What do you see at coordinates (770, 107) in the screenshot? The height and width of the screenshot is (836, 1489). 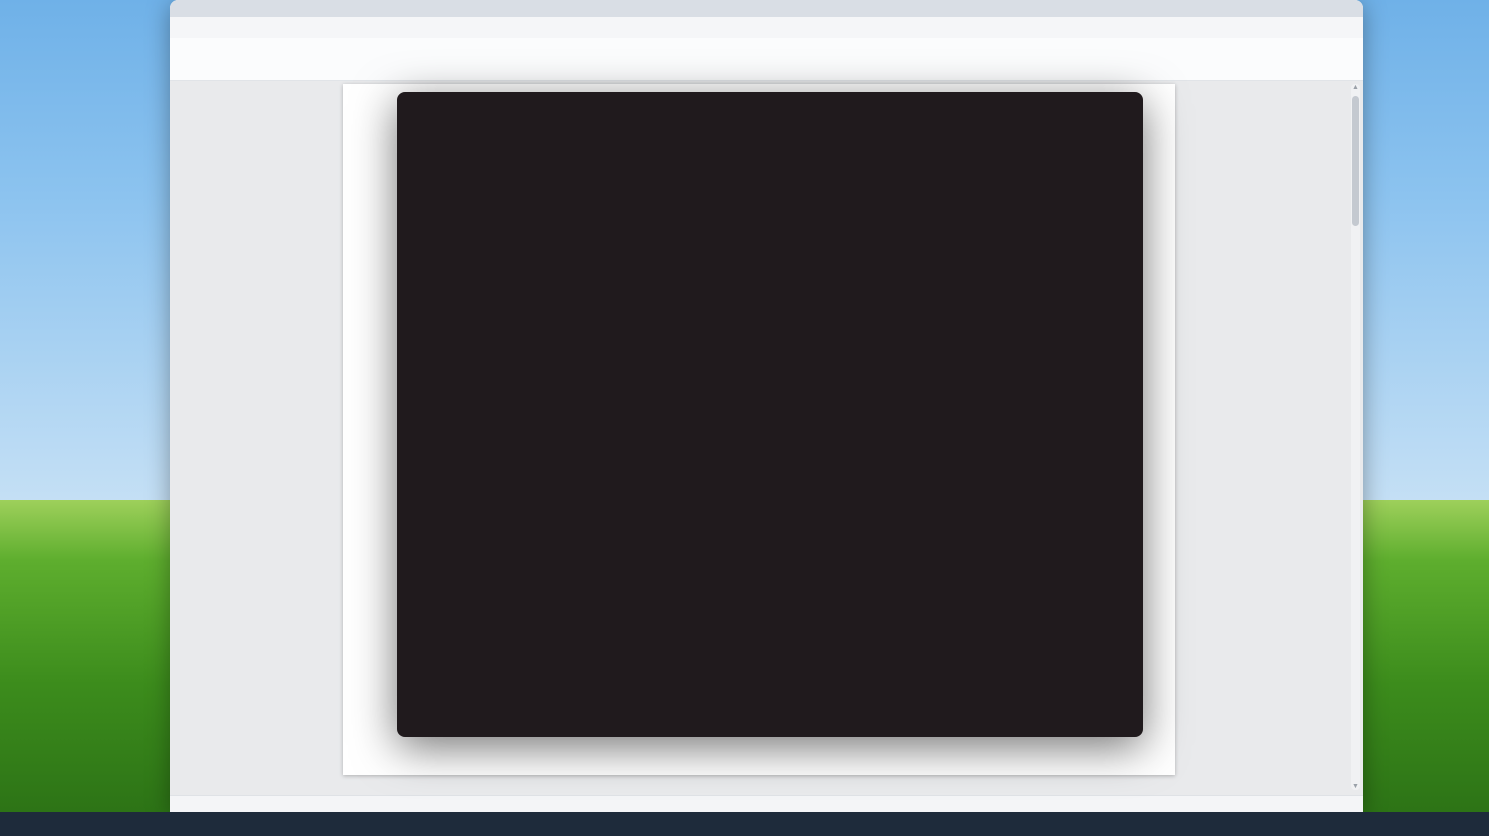 I see `app-title-bar` at bounding box center [770, 107].